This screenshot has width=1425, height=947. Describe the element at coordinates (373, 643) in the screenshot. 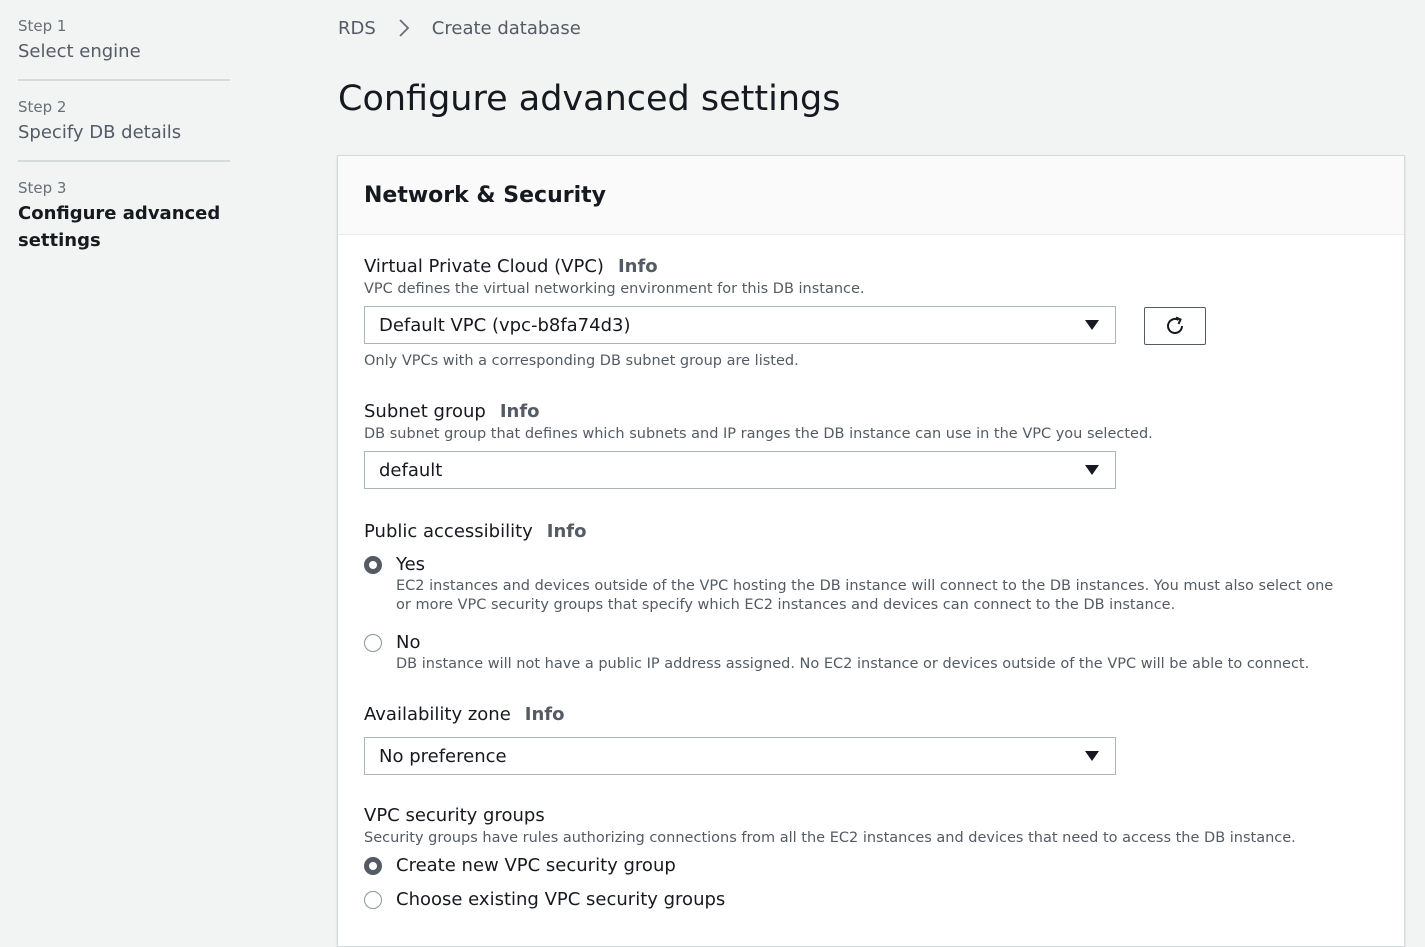

I see `public-access-no-radio` at that location.